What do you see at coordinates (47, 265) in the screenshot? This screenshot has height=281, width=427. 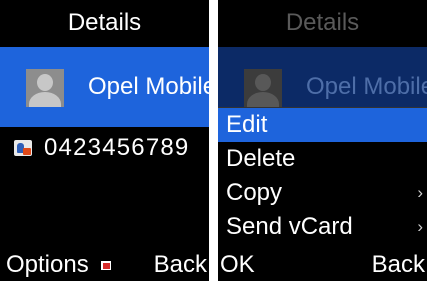 I see `options-softkey: Options` at bounding box center [47, 265].